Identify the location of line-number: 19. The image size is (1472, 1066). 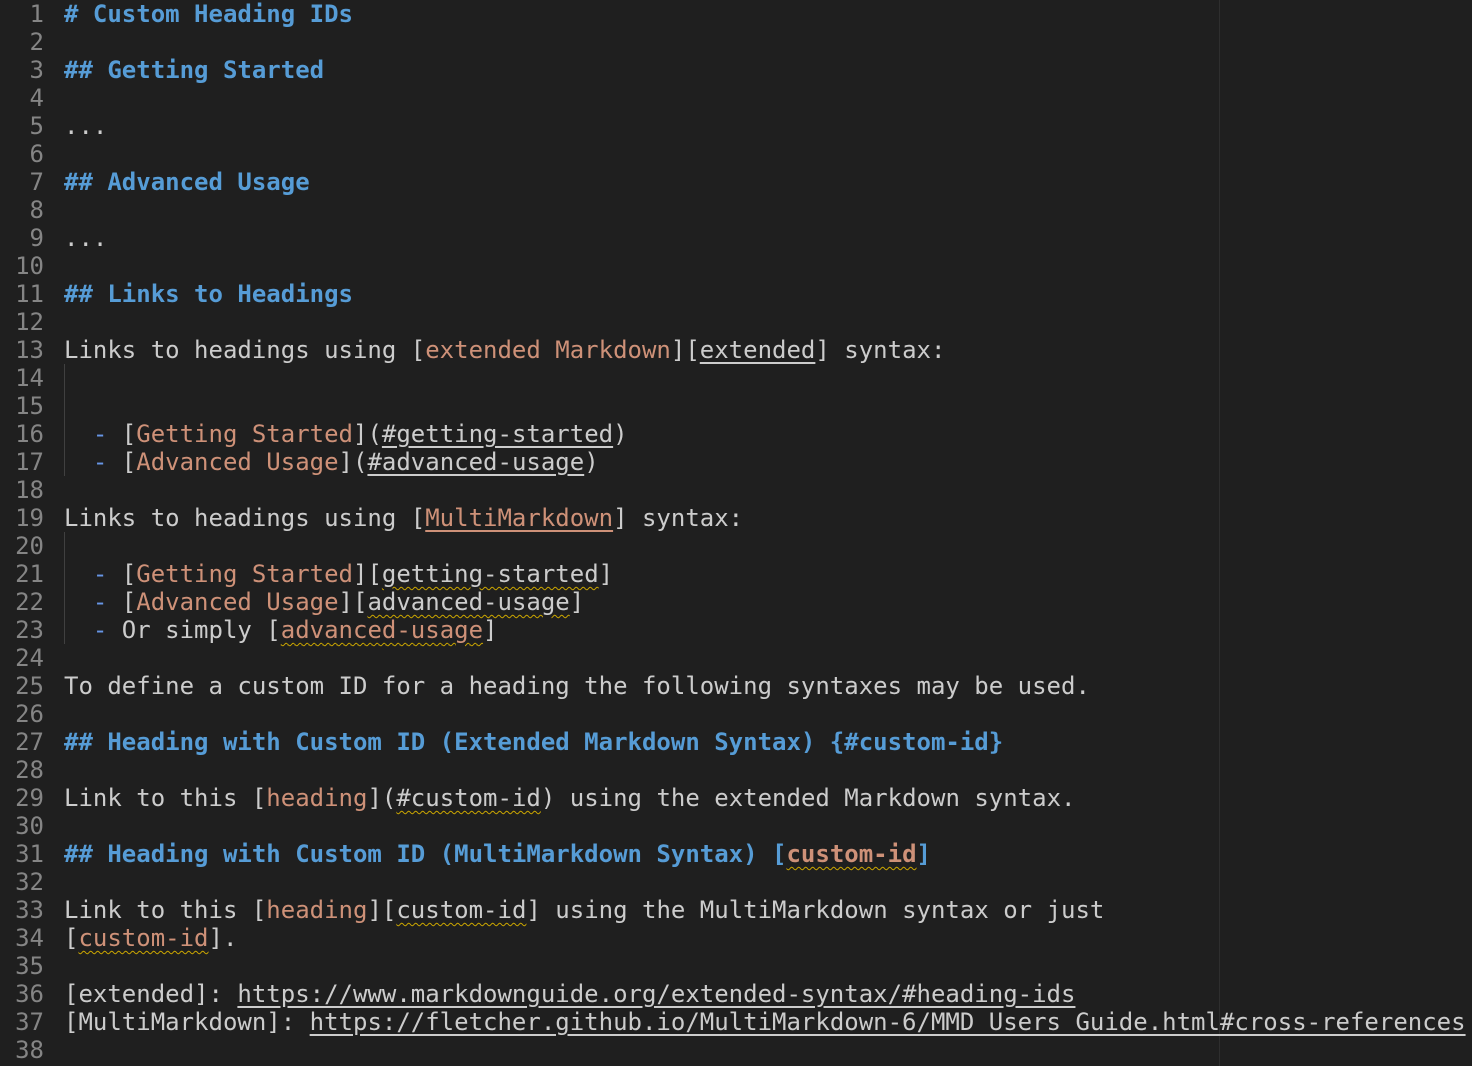
(29, 518).